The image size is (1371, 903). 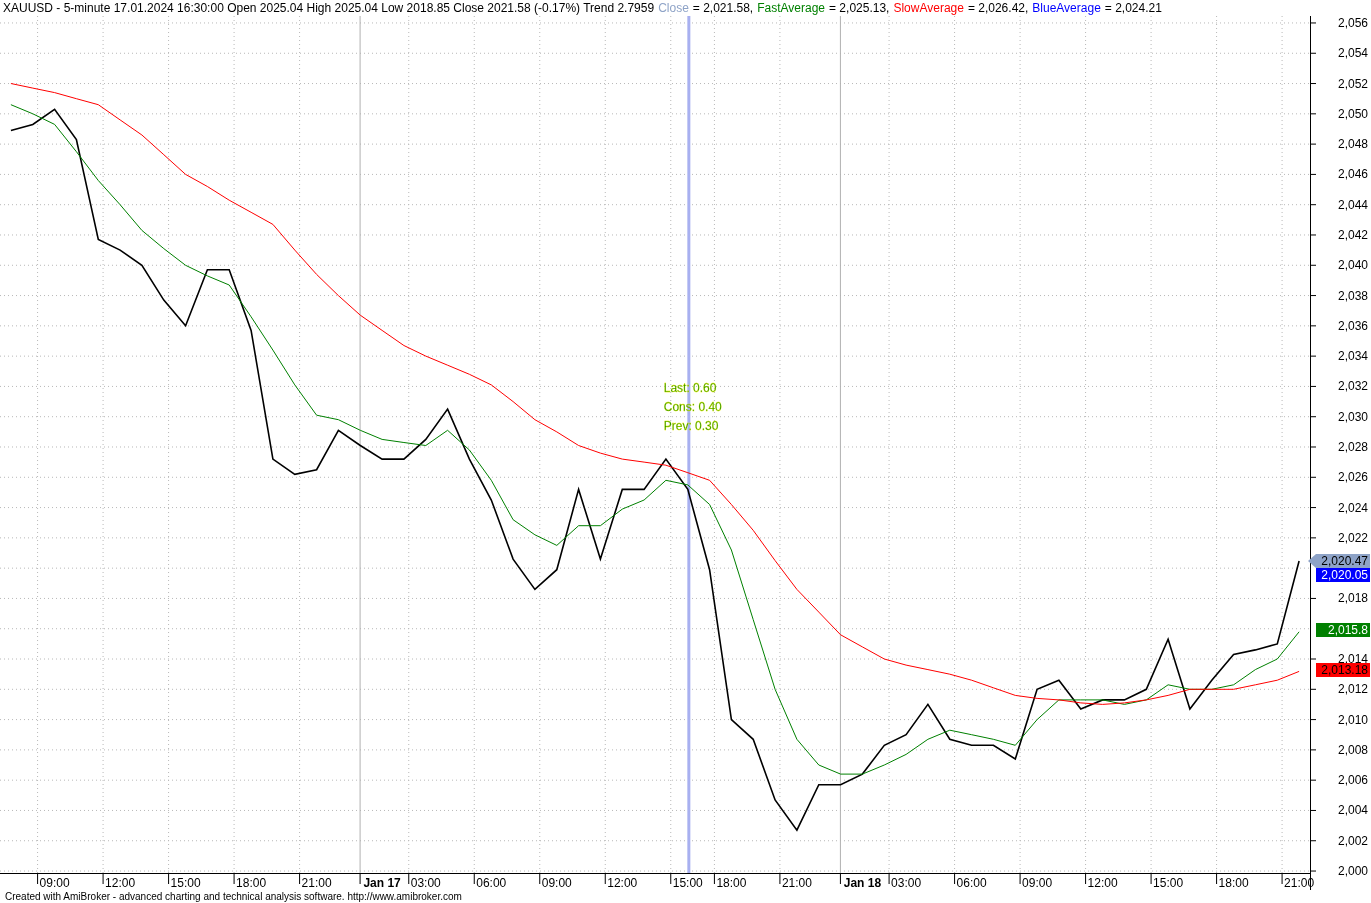 I want to click on price-value: 2,020.47, so click(x=1344, y=561).